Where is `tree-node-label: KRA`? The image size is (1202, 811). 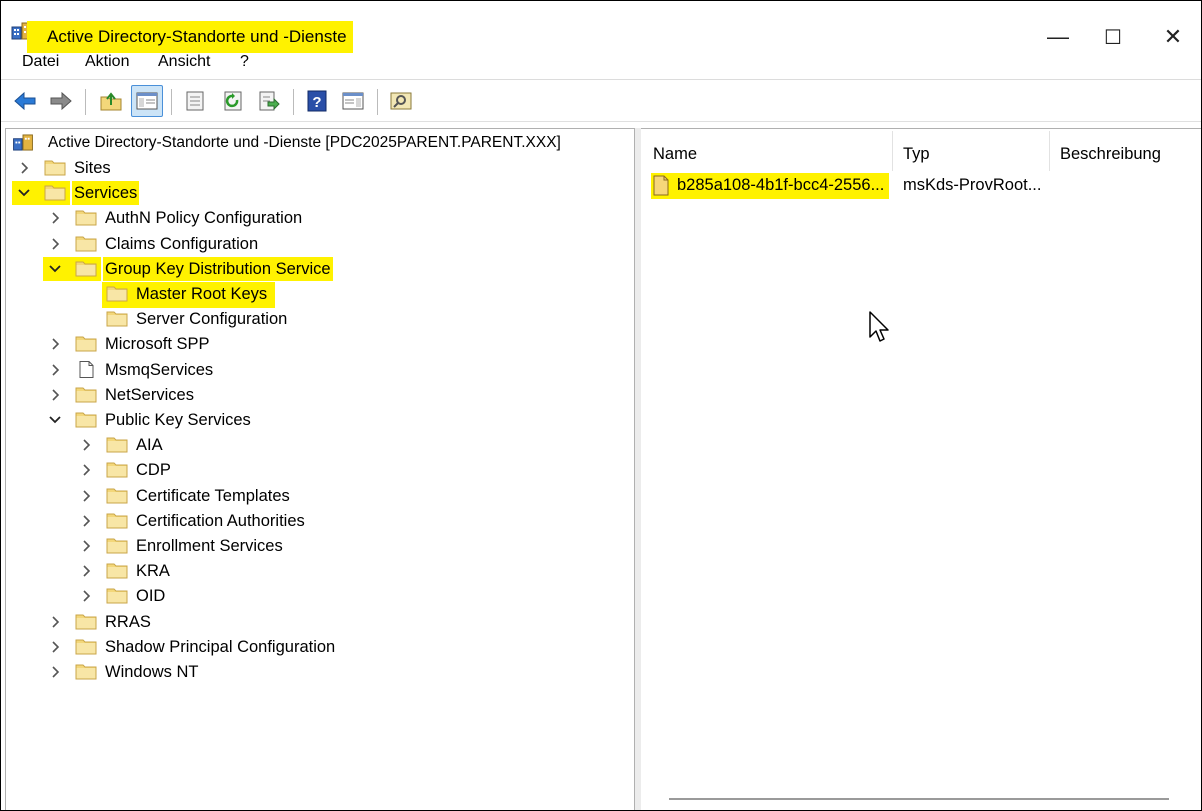
tree-node-label: KRA is located at coordinates (153, 571).